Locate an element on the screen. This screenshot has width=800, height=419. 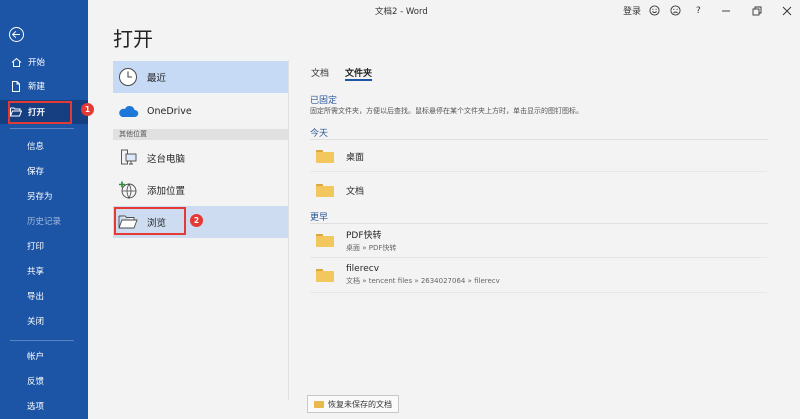
tab-folders: 文件夹 is located at coordinates (358, 72).